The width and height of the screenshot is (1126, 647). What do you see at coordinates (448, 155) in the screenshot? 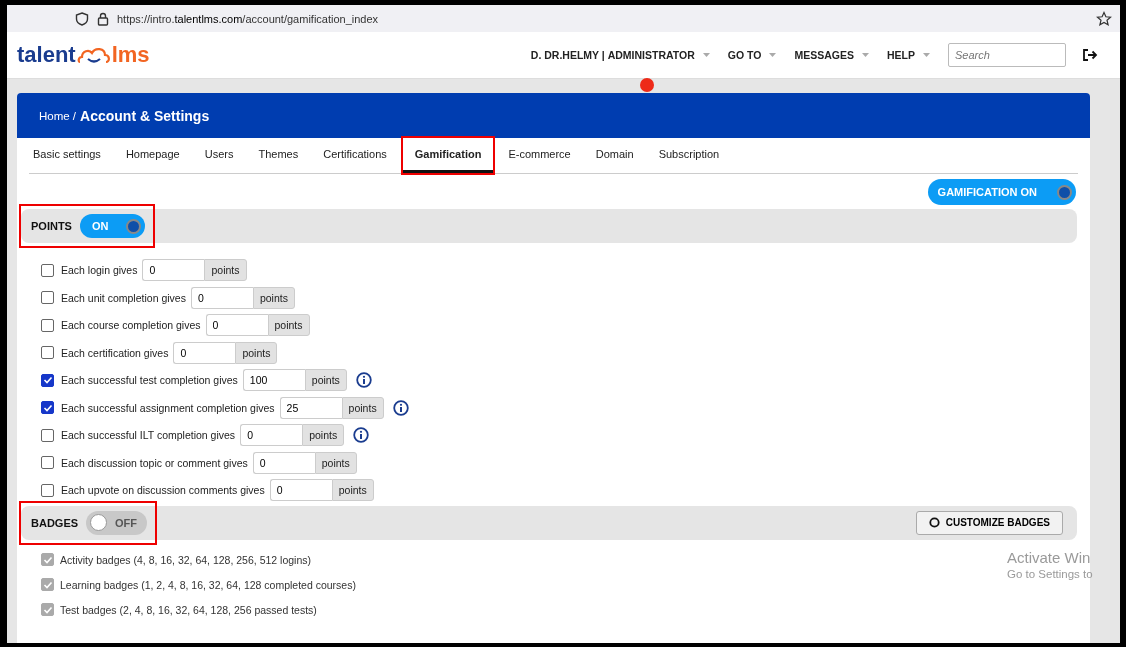
I see `settings-tab: Gamification` at bounding box center [448, 155].